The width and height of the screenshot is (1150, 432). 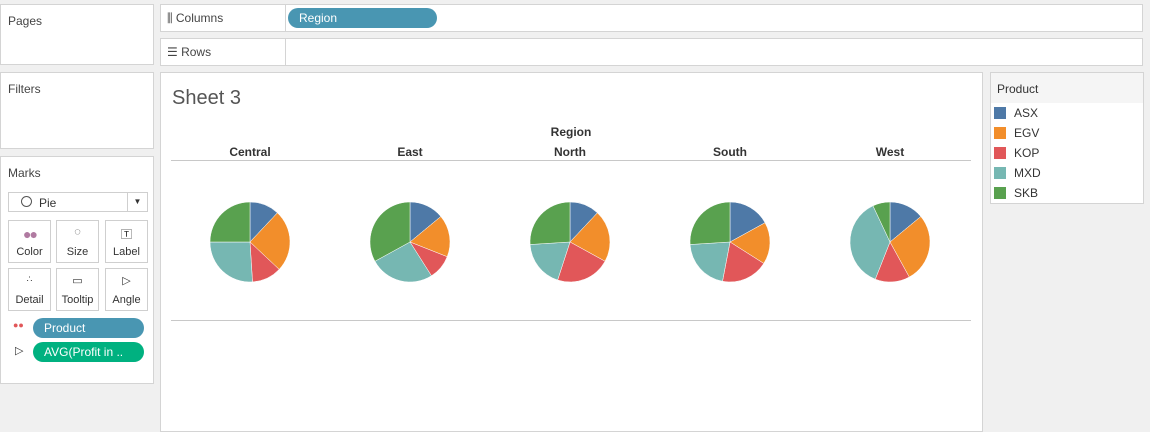 I want to click on legend-item-egv: EGV, so click(x=1016, y=133).